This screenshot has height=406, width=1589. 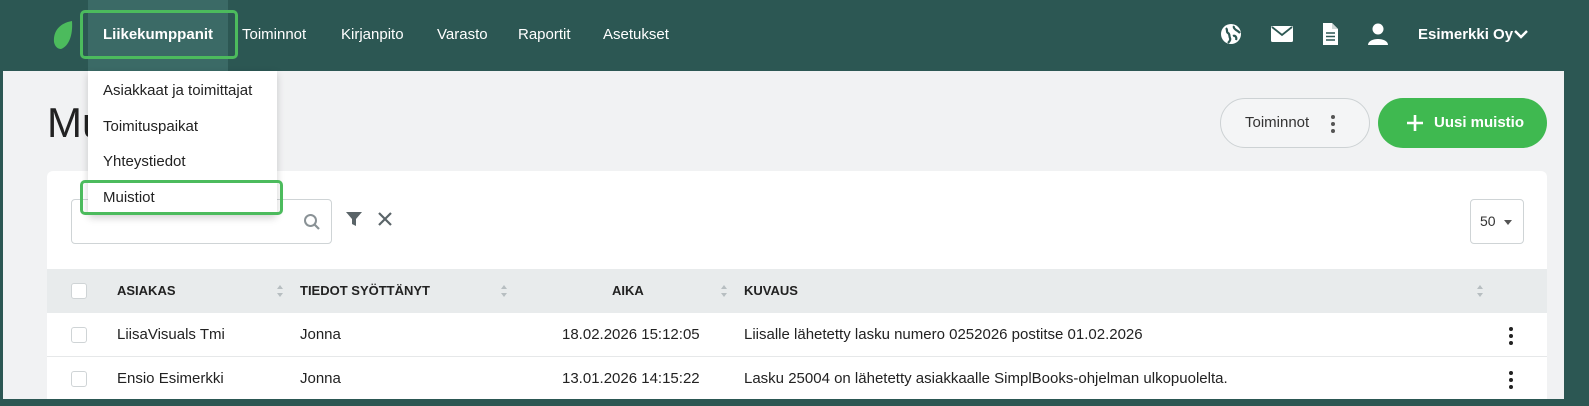 I want to click on select-all-checkbox, so click(x=79, y=291).